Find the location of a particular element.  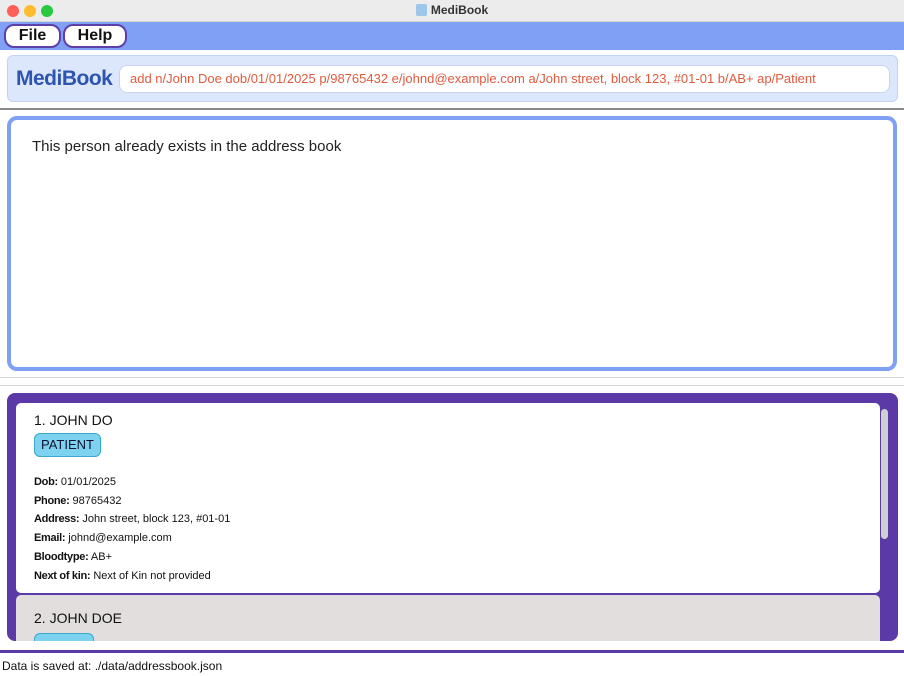

window-title: MediBook is located at coordinates (452, 10).